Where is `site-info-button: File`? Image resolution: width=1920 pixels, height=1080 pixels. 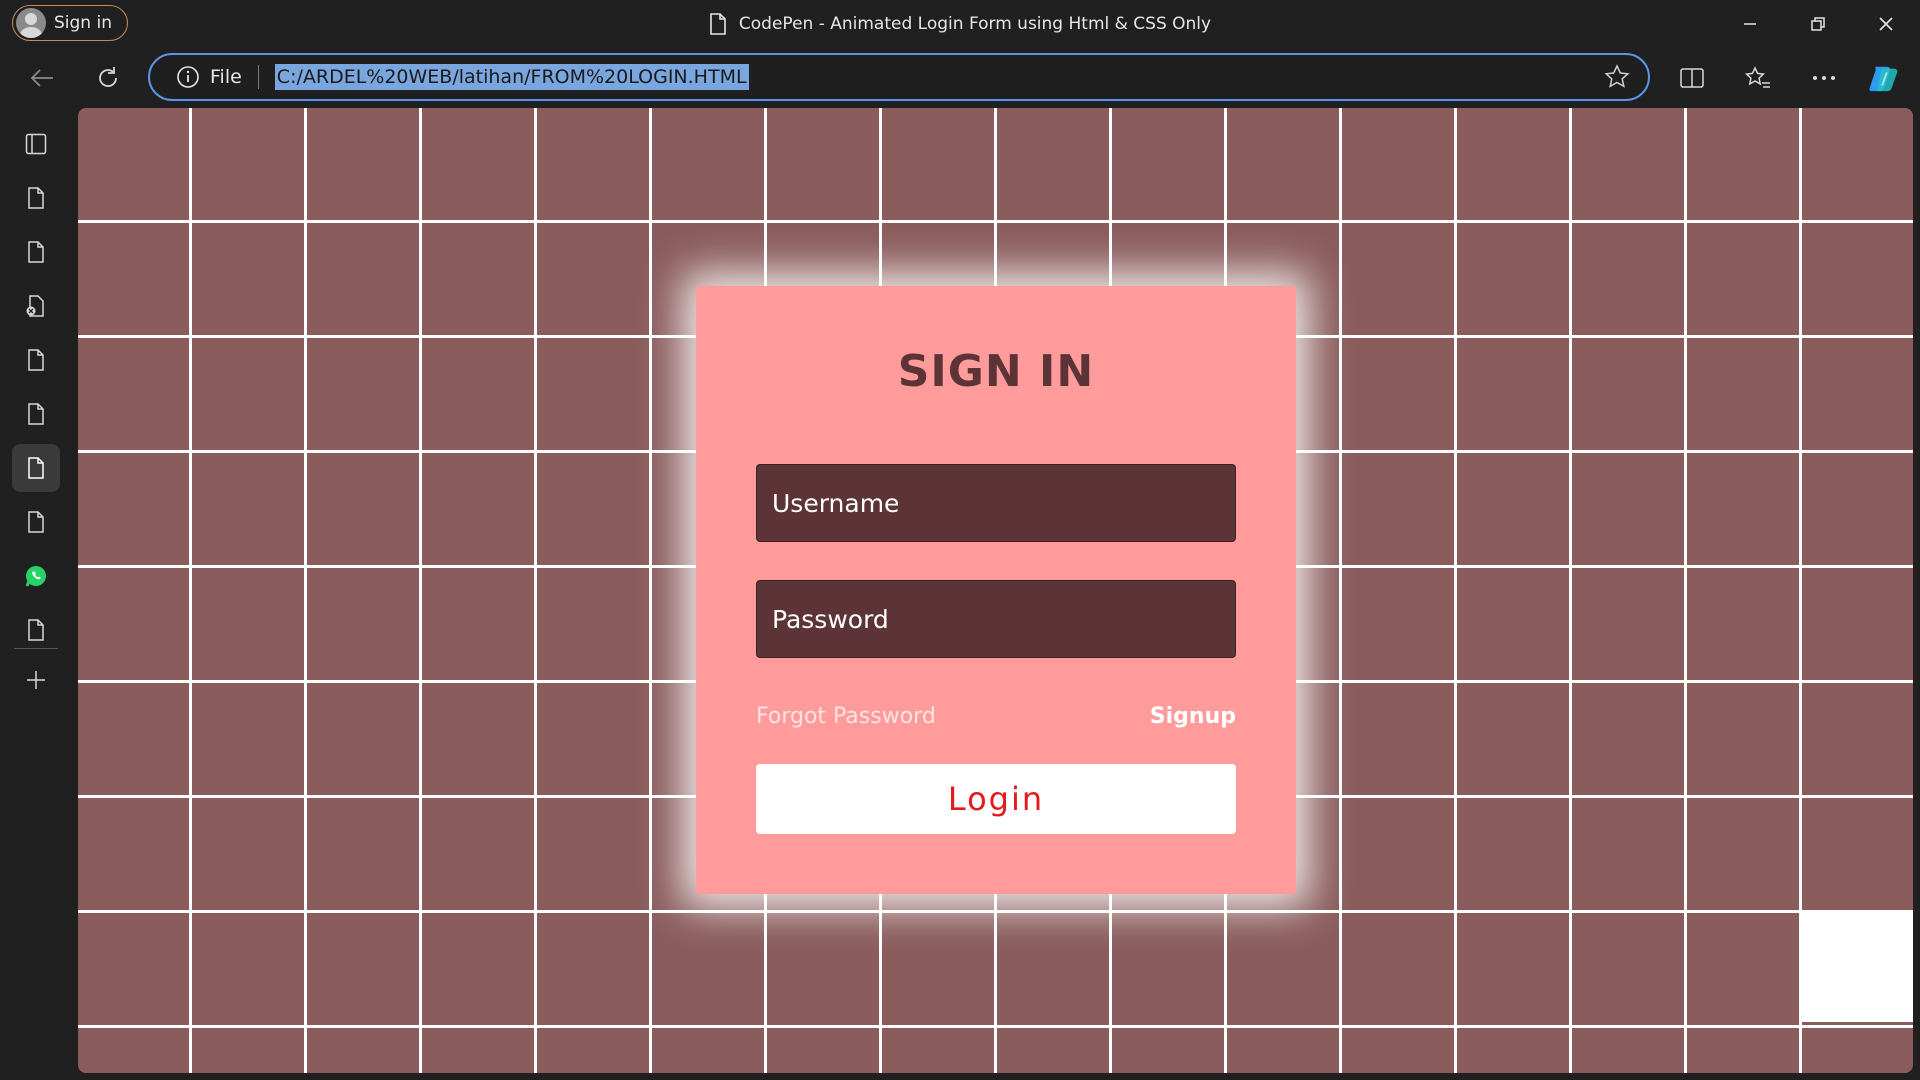 site-info-button: File is located at coordinates (209, 77).